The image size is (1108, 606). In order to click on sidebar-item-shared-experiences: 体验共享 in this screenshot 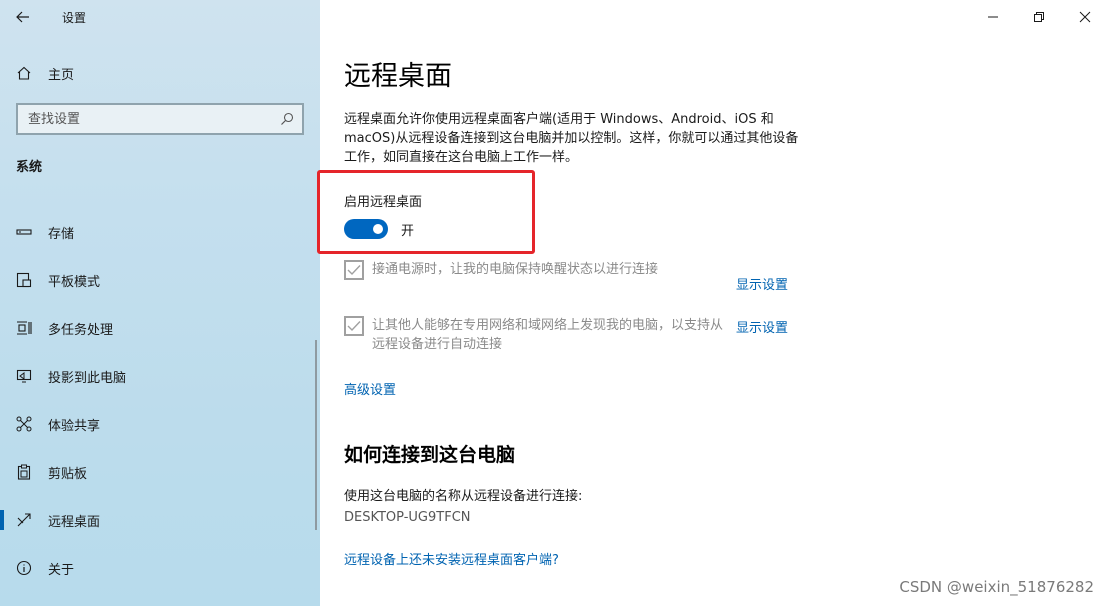, I will do `click(160, 424)`.